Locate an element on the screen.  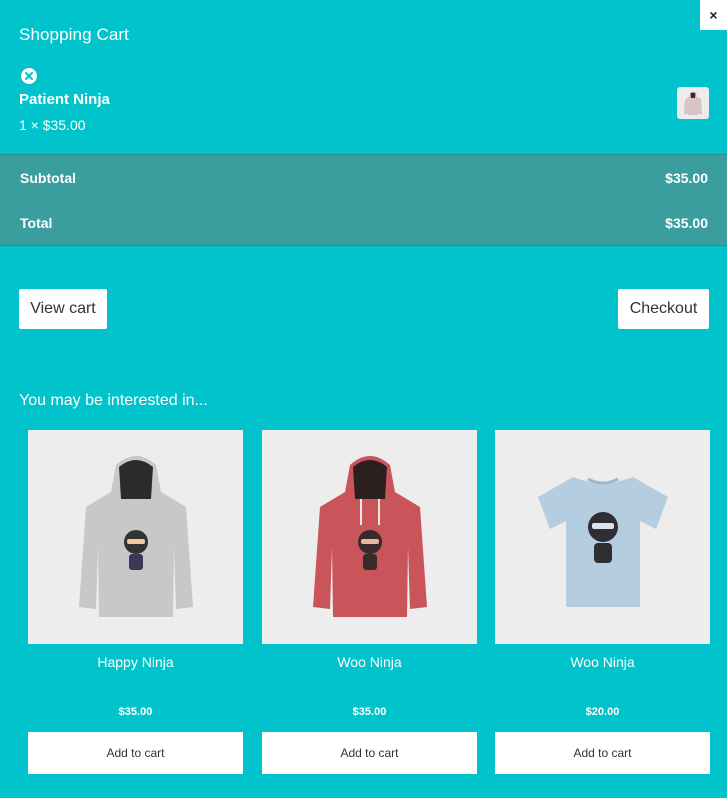
remove-item-icon is located at coordinates (29, 76).